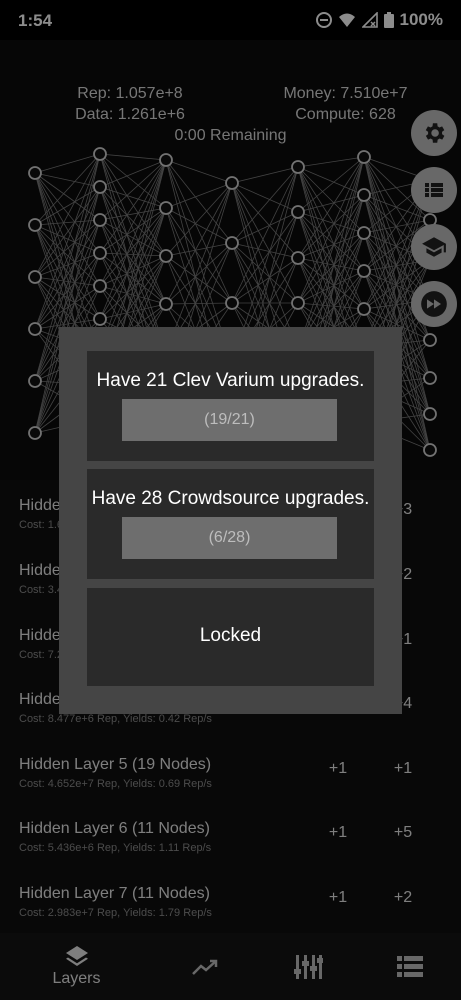 The width and height of the screenshot is (461, 1000). I want to click on requirement-card: Have 21 Clev Varium upgrades. (19/21), so click(230, 406).